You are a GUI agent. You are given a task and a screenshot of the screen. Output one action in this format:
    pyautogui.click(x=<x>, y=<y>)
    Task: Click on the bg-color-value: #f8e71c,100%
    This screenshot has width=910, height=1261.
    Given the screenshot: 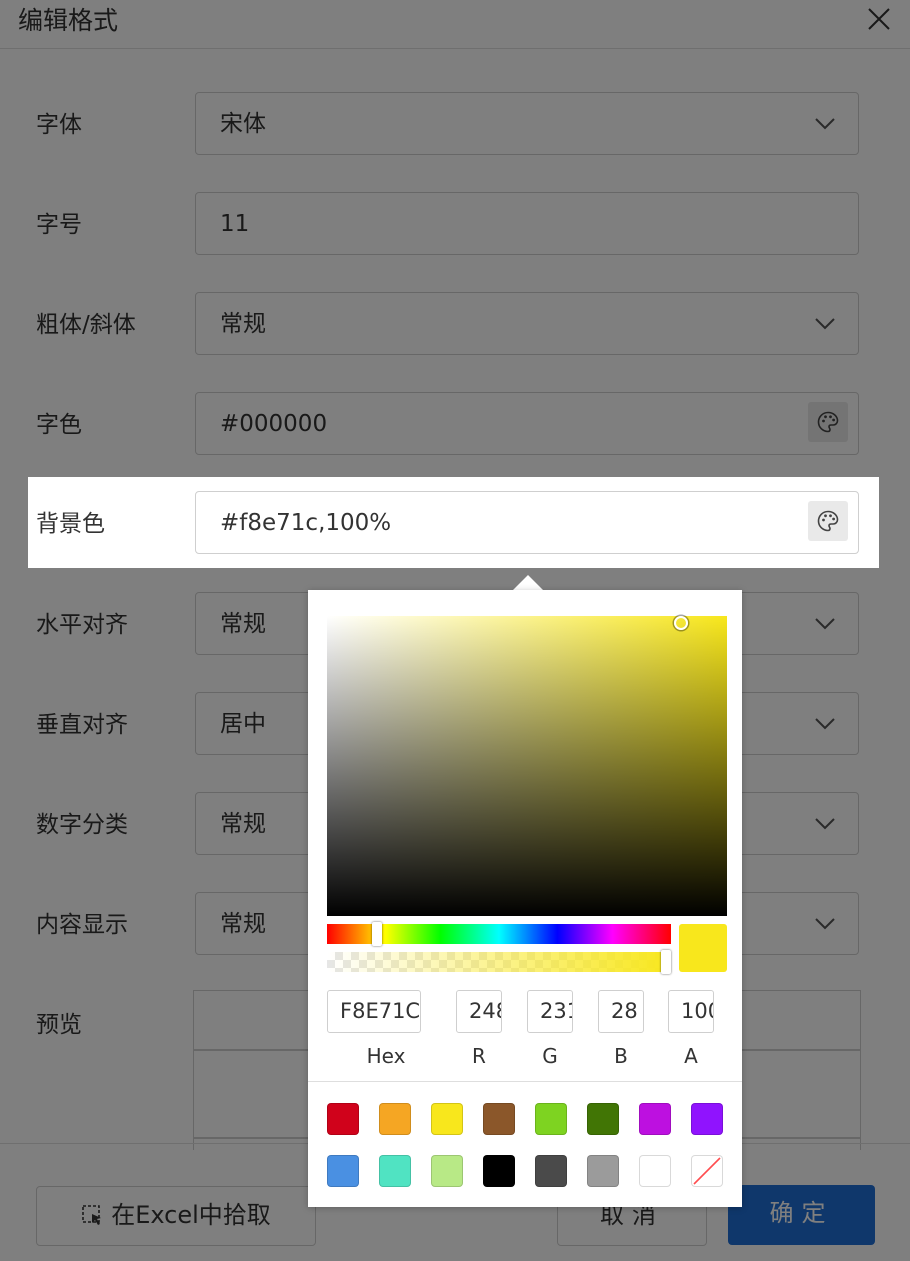 What is the action you would take?
    pyautogui.click(x=306, y=523)
    